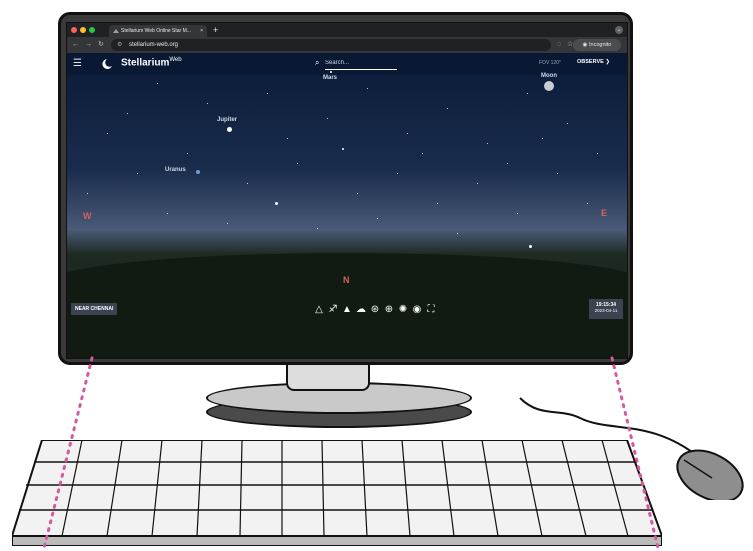 The image size is (753, 551). I want to click on incognito-label: Incognito, so click(600, 45).